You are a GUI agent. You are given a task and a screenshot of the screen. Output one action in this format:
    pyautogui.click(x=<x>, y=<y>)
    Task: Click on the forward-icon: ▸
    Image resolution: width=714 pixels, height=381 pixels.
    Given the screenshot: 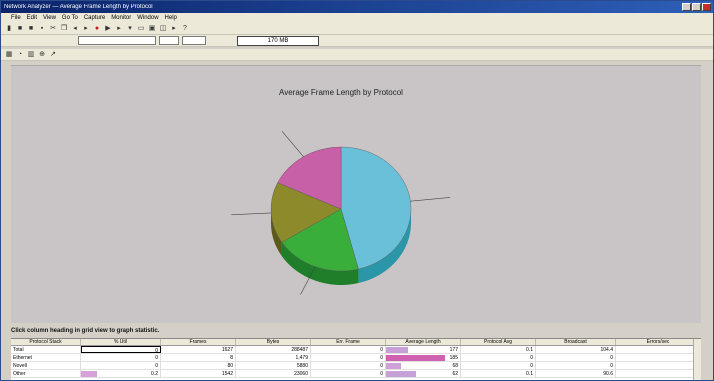 What is the action you would take?
    pyautogui.click(x=86, y=29)
    